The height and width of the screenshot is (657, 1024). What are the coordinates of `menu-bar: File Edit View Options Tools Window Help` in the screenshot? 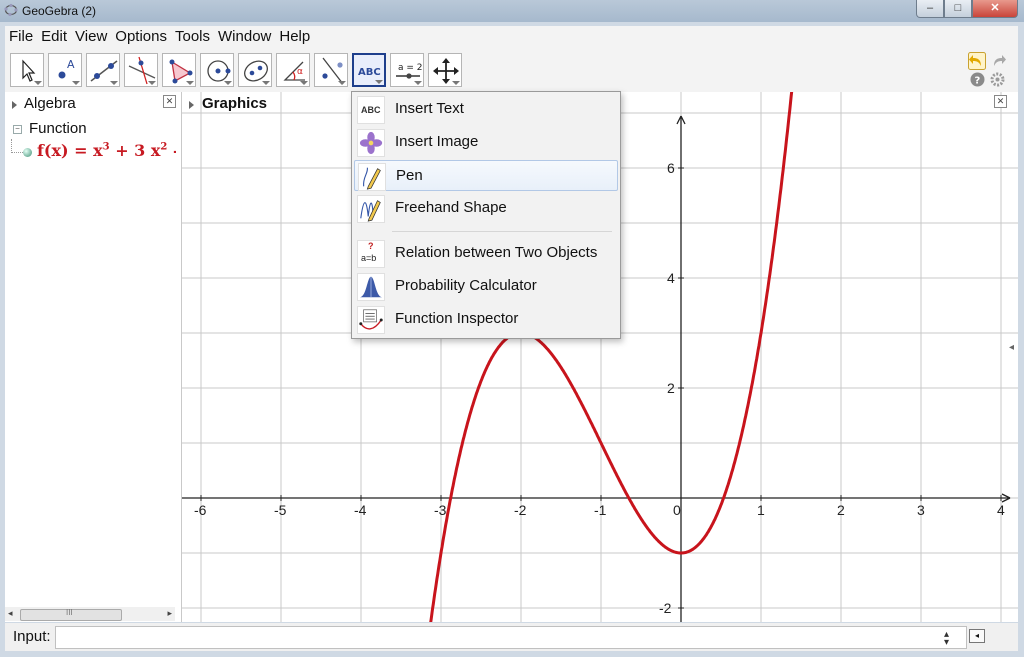 It's located at (511, 37).